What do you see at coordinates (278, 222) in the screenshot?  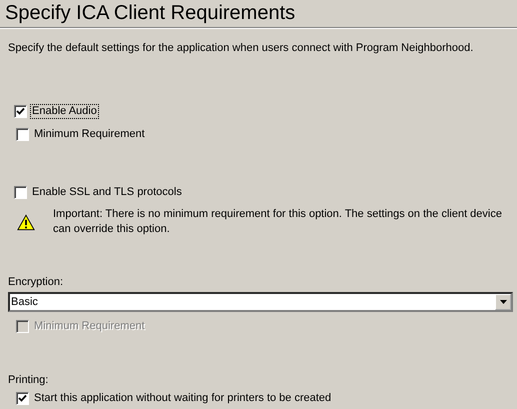 I see `warning-text: Important: There is no minimum requirement for this option. The settings on the client device can override this option.` at bounding box center [278, 222].